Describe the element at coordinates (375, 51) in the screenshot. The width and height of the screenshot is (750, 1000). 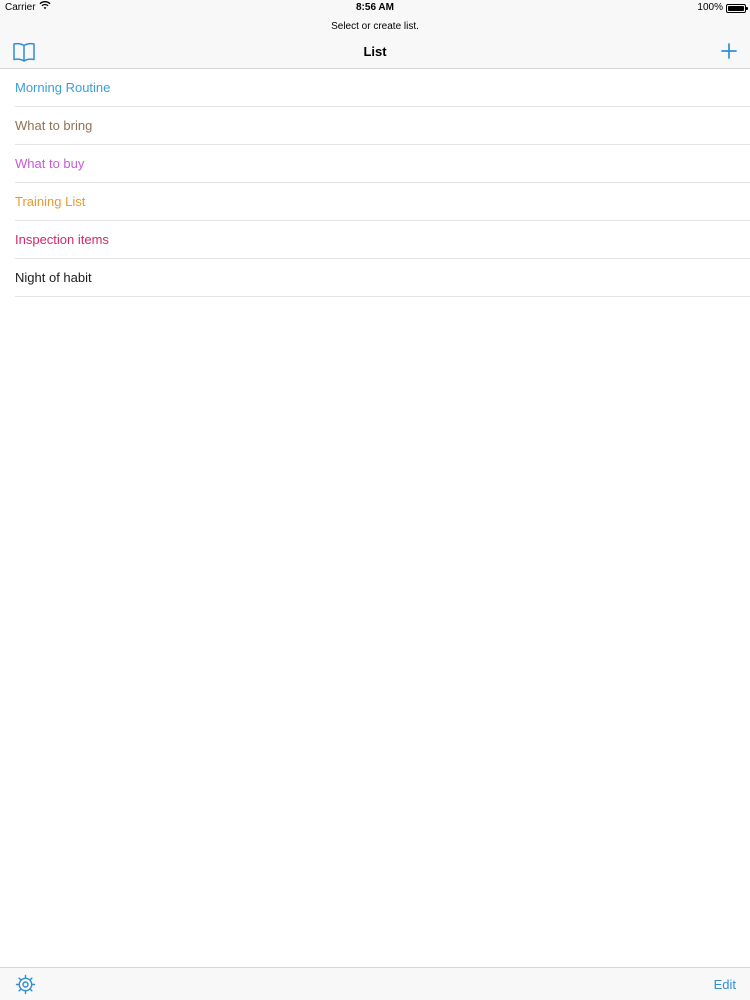
I see `page-title: List` at that location.